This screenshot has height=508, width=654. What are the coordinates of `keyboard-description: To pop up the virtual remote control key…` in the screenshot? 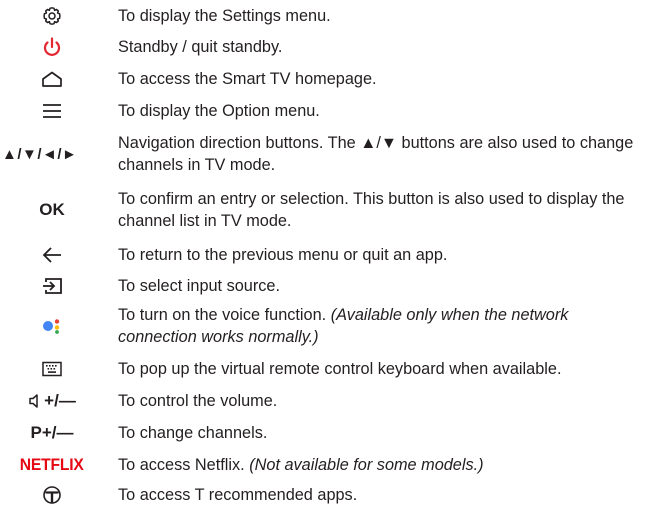 It's located at (340, 369).